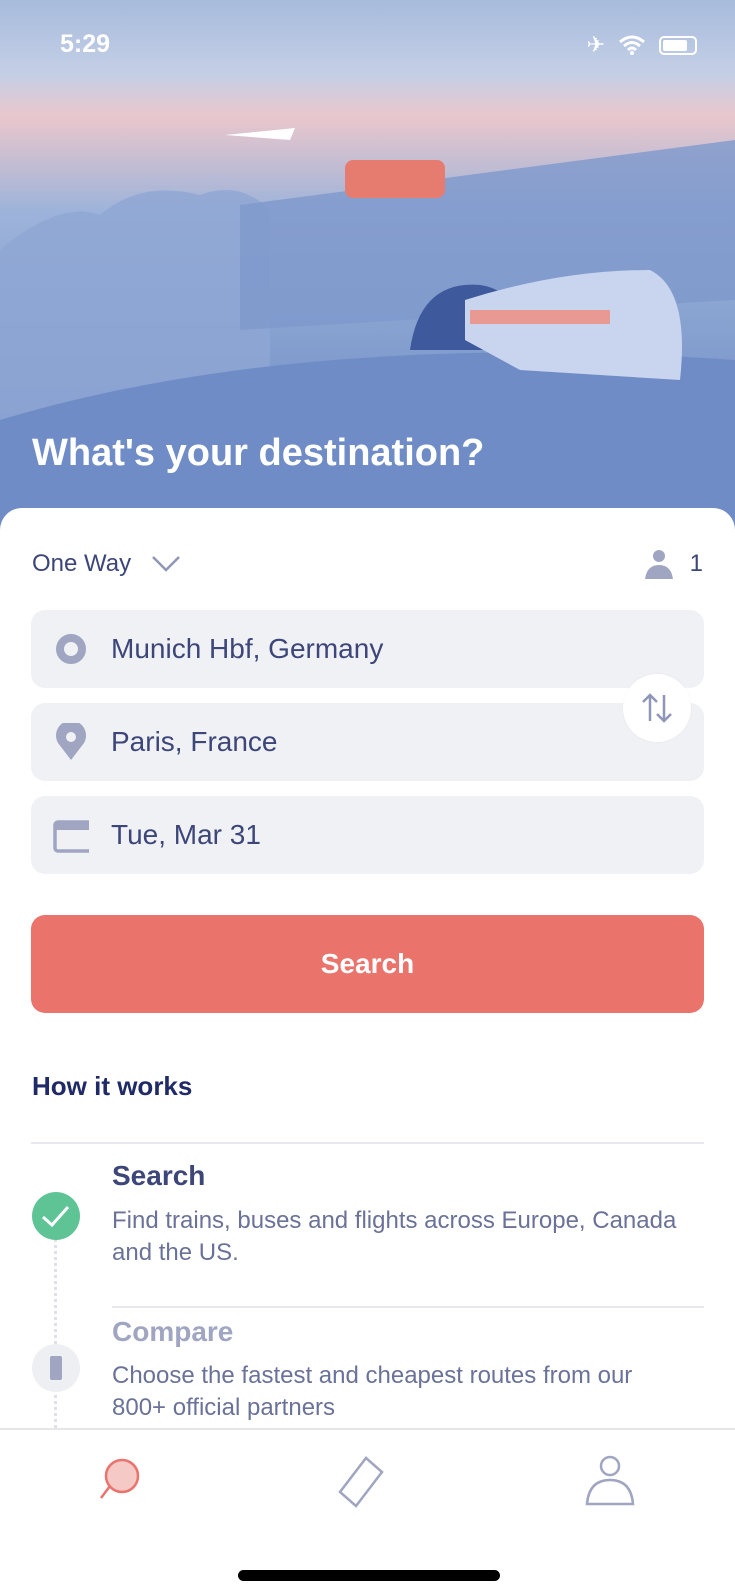 This screenshot has width=735, height=1592. Describe the element at coordinates (55, 1328) in the screenshot. I see `timeline-line` at that location.